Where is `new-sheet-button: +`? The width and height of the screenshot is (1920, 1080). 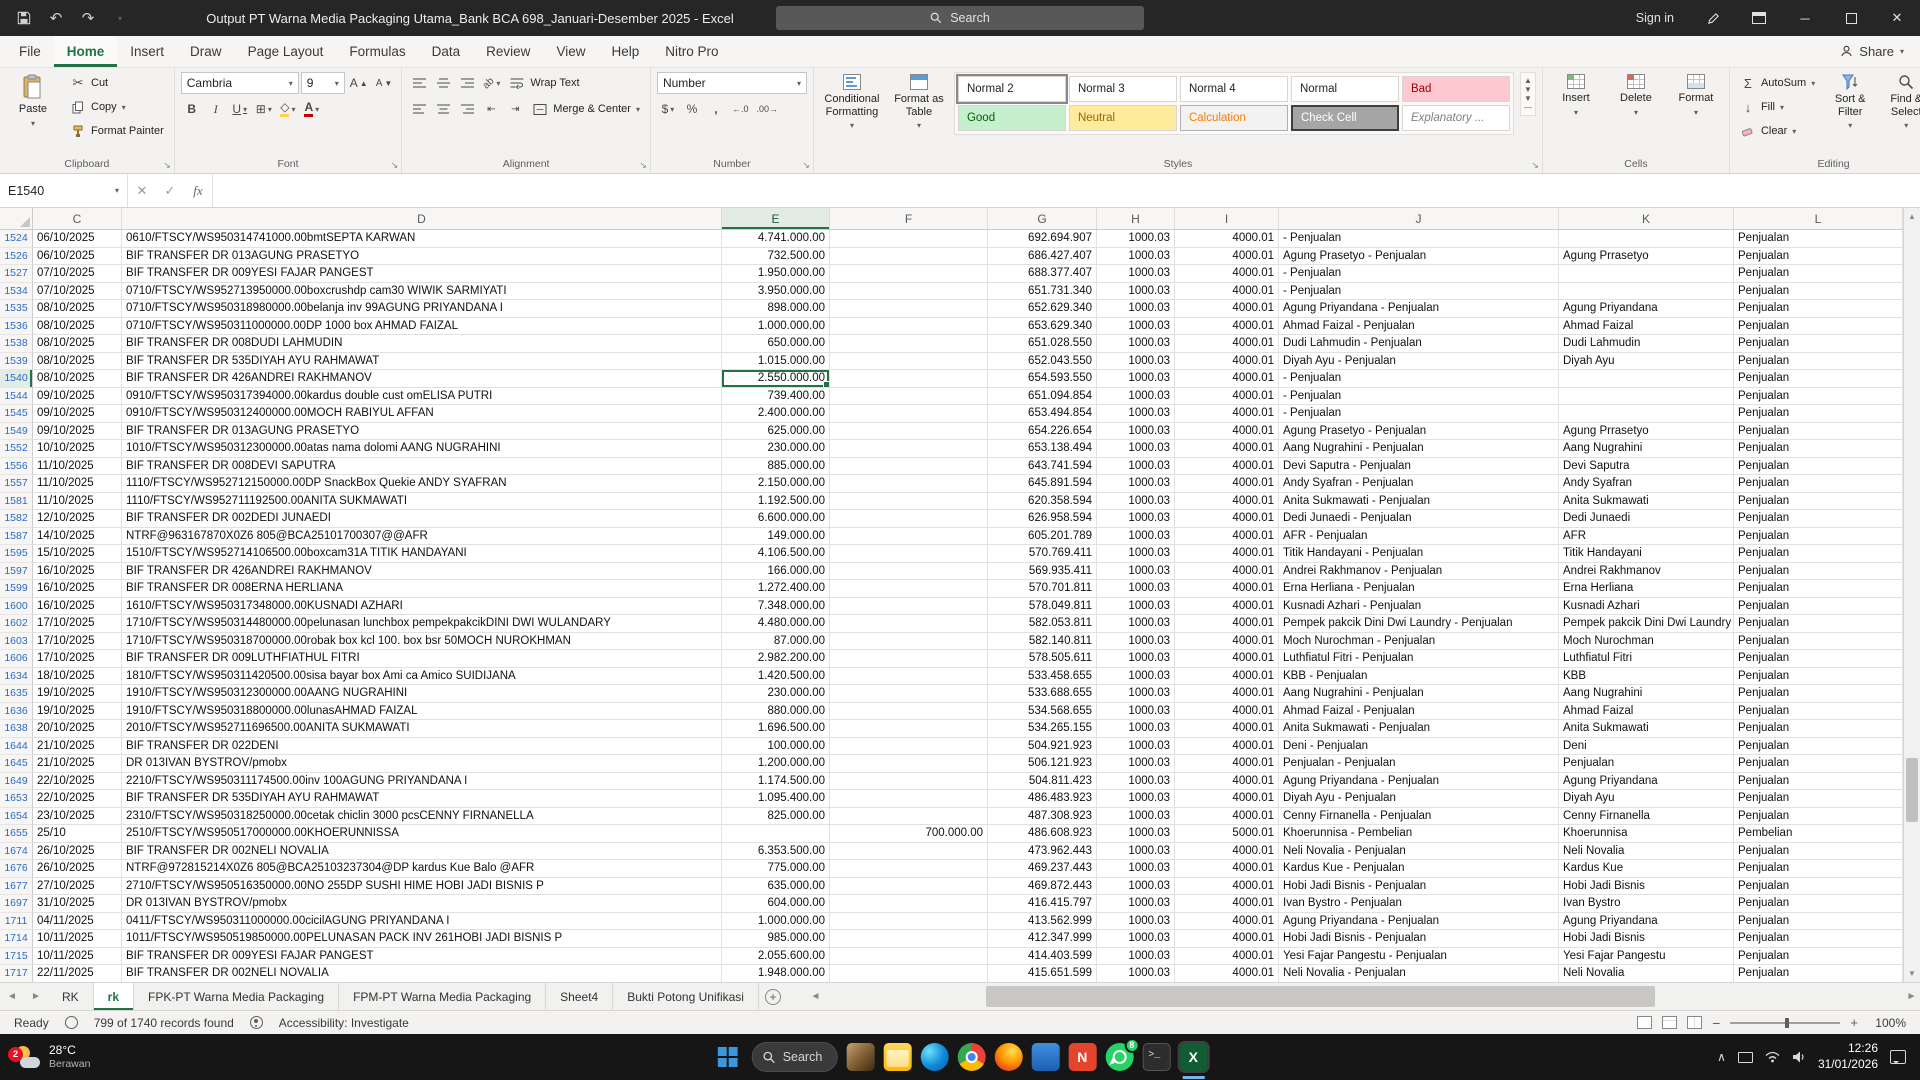 new-sheet-button: + is located at coordinates (773, 996).